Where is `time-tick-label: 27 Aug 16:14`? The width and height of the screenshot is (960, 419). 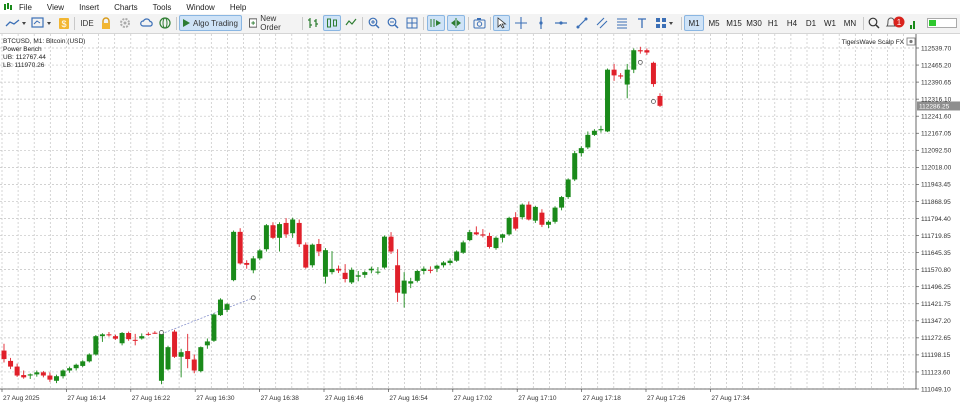 time-tick-label: 27 Aug 16:14 is located at coordinates (86, 398).